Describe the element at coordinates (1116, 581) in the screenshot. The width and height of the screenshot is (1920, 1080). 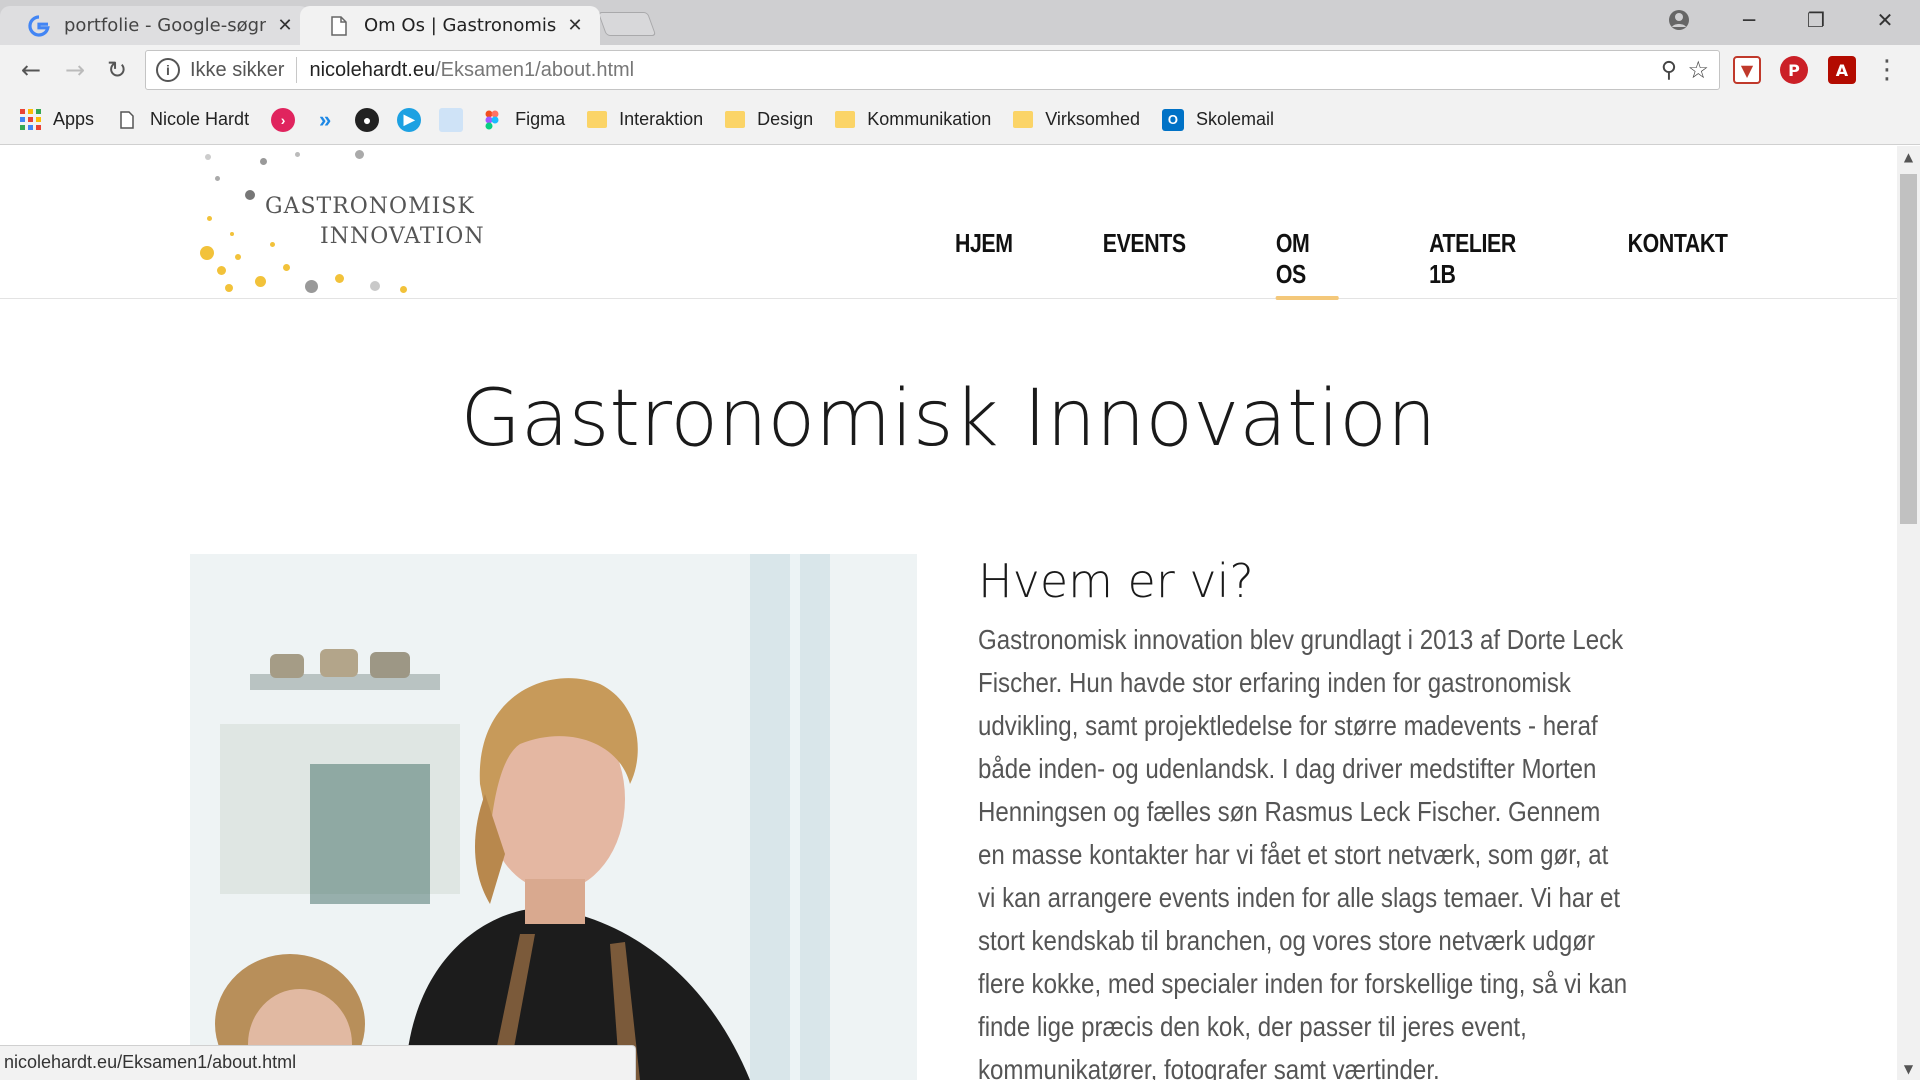
I see `section-title: Hvem er vi?` at that location.